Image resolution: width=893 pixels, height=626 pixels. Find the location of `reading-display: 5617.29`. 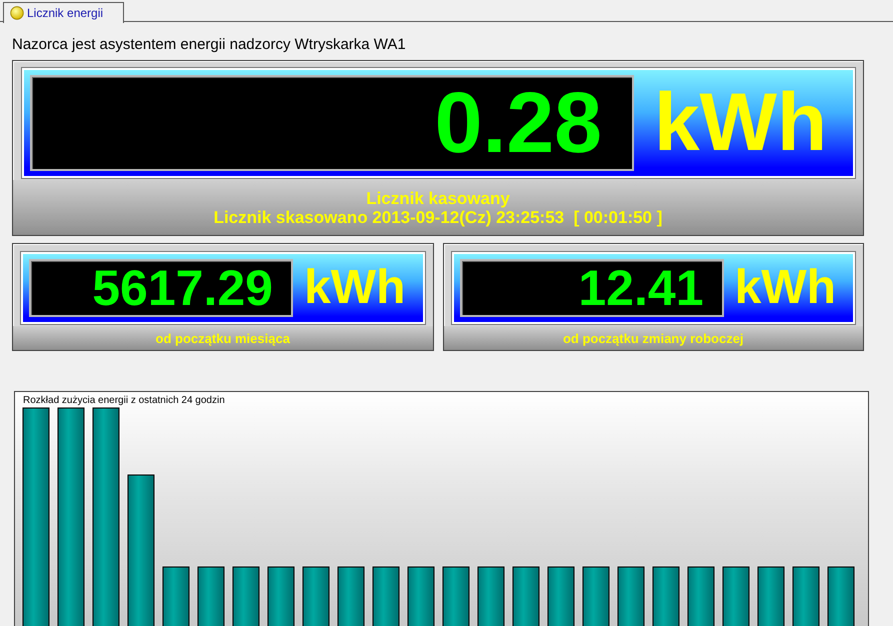

reading-display: 5617.29 is located at coordinates (161, 288).